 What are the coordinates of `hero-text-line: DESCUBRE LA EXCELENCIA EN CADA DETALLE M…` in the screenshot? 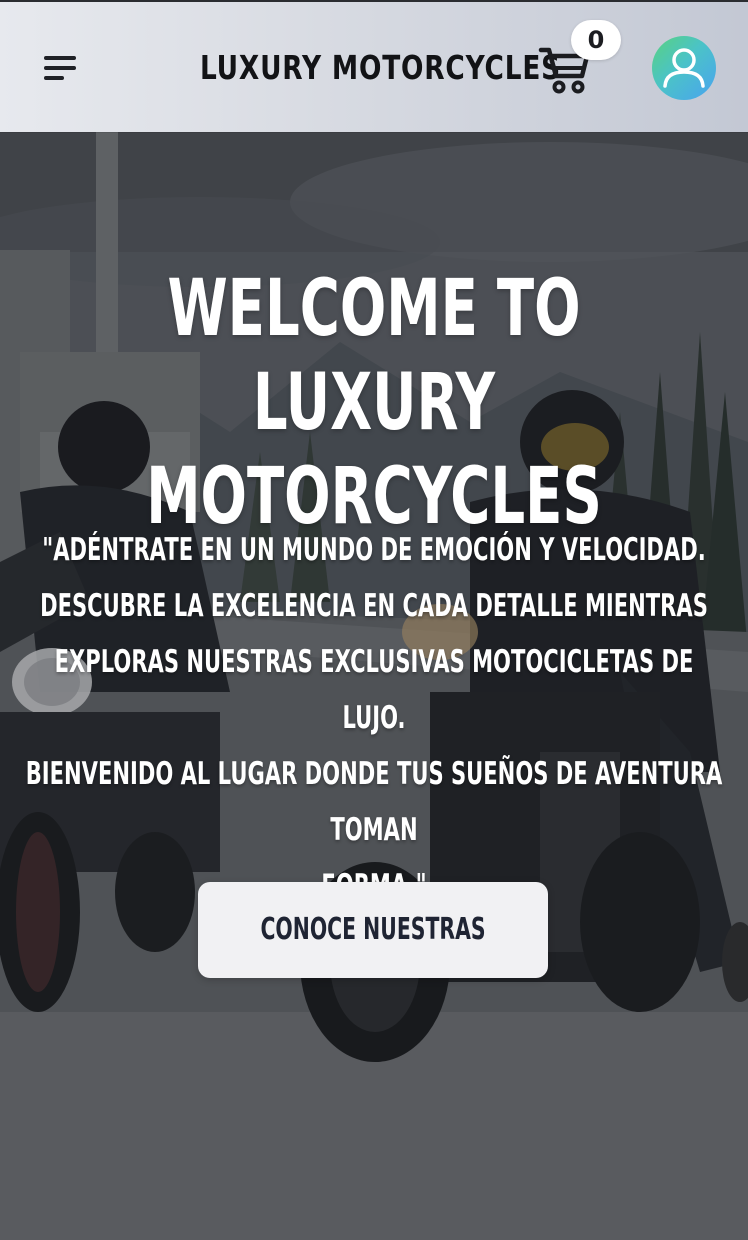 It's located at (374, 606).